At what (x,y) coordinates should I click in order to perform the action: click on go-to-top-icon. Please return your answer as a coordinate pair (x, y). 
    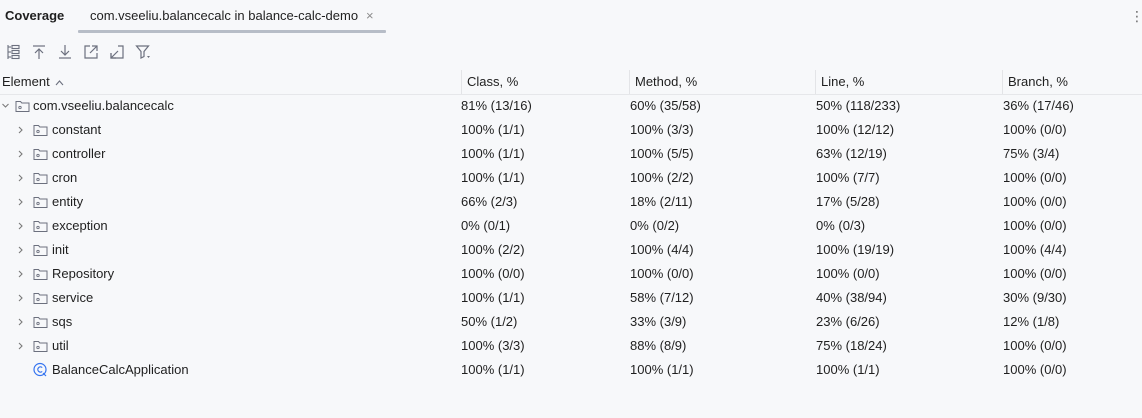
    Looking at the image, I should click on (39, 52).